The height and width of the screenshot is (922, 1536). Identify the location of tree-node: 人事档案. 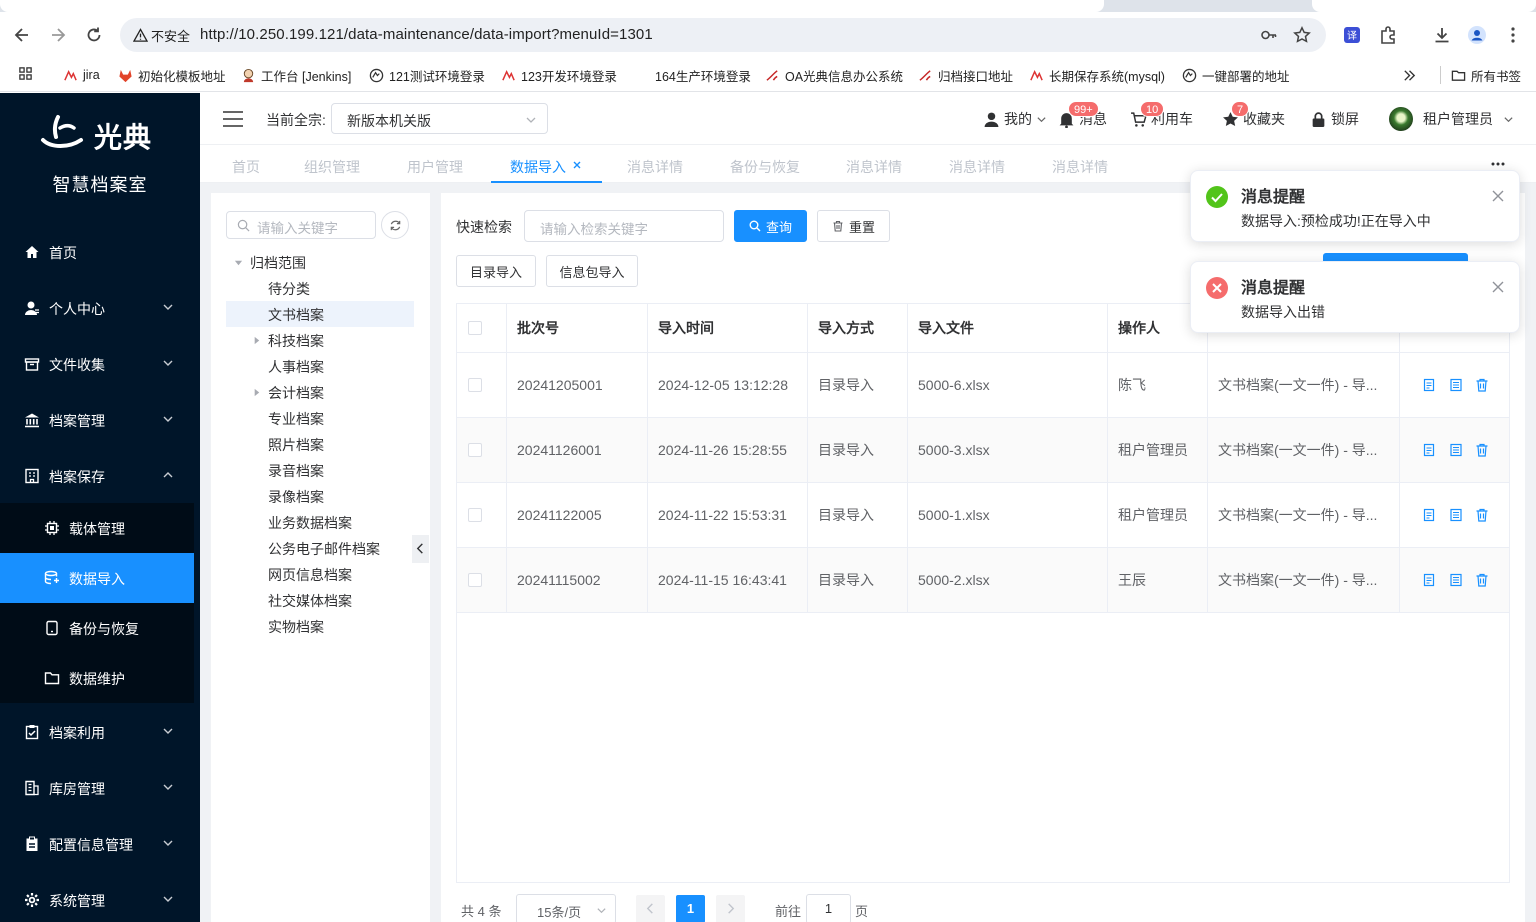
(320, 366).